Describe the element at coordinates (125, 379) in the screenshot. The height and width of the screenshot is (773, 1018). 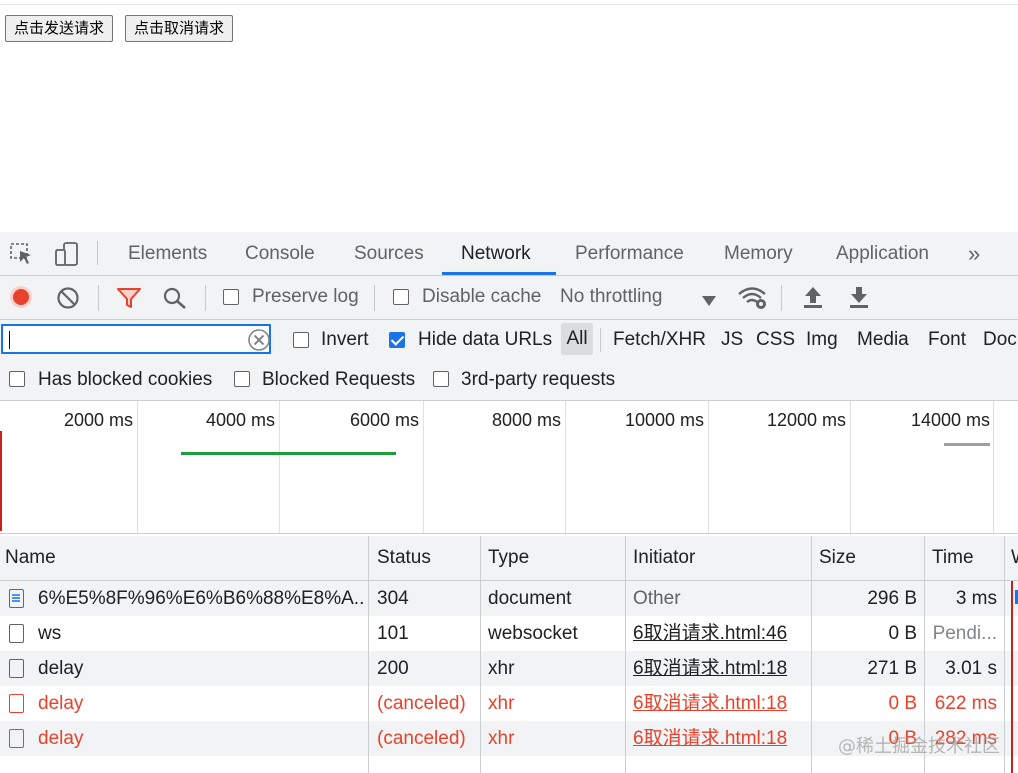
I see `has-blocked-cookies-label: Has blocked cookies` at that location.